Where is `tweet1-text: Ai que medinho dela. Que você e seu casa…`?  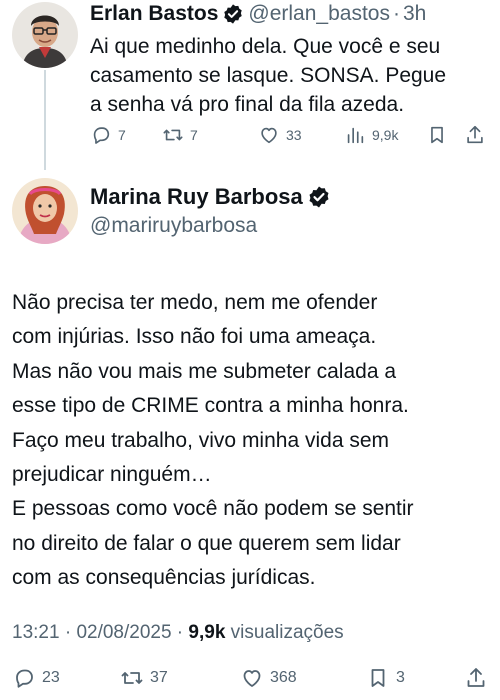 tweet1-text: Ai que medinho dela. Que você e seu casa… is located at coordinates (290, 75).